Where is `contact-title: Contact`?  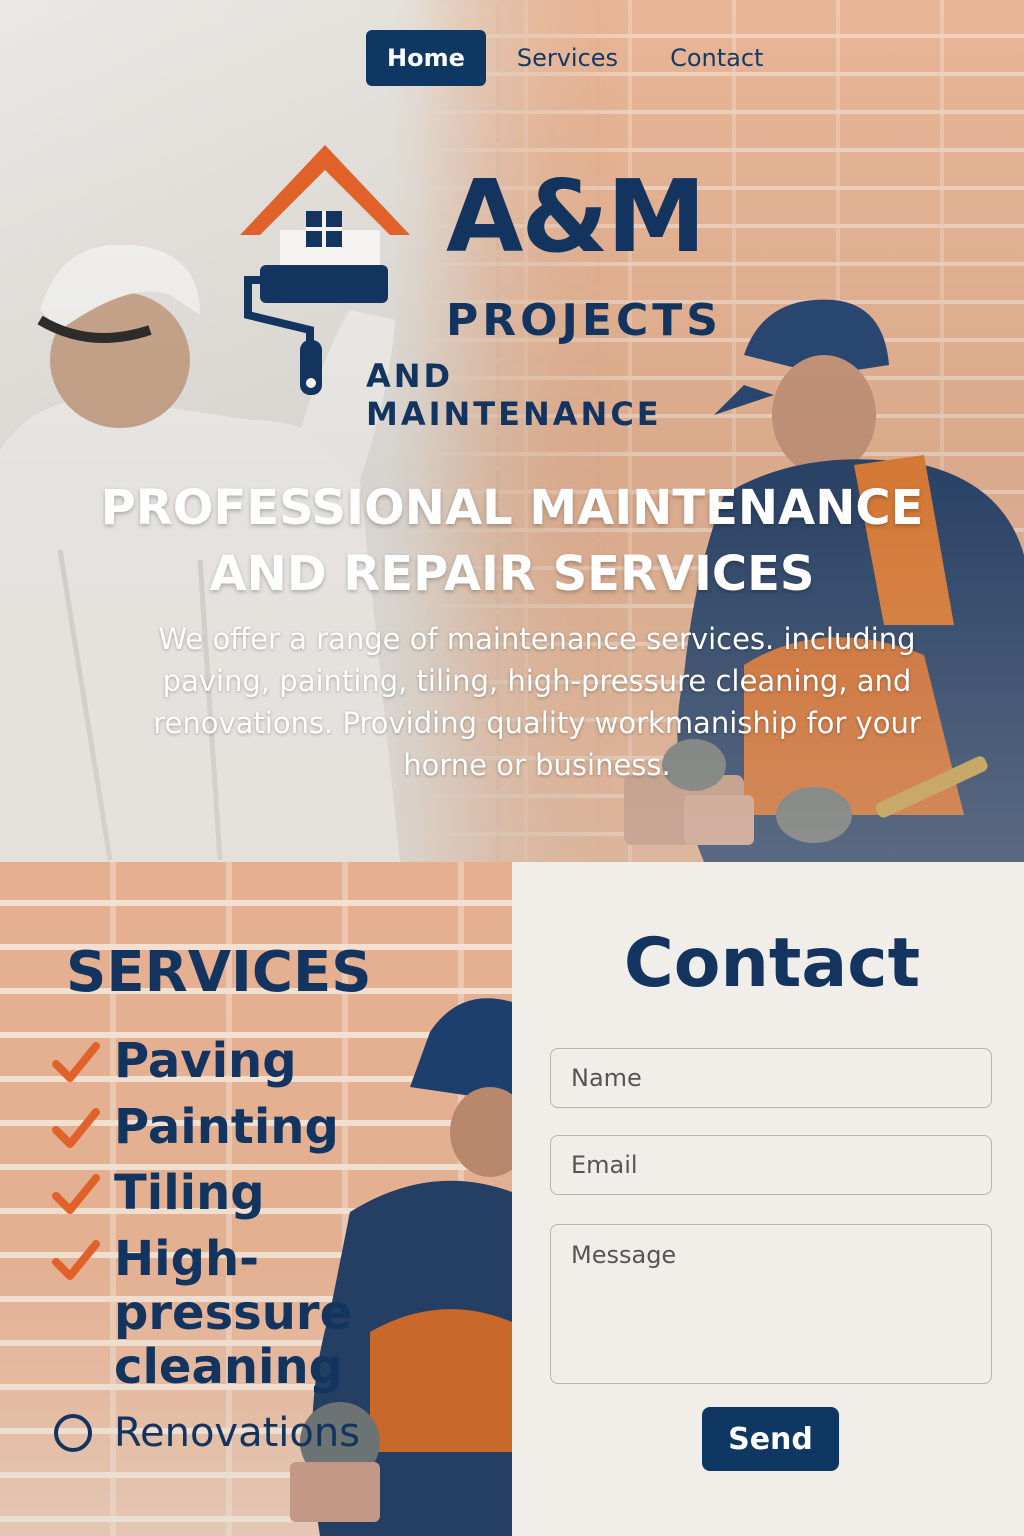
contact-title: Contact is located at coordinates (772, 963).